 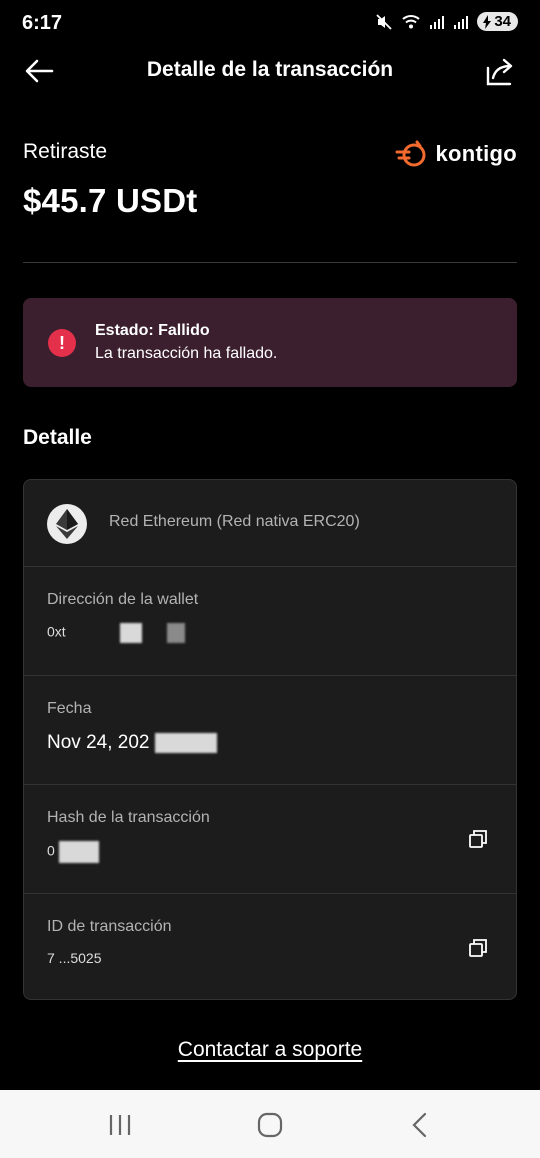 I want to click on date-text: Nov 24, 202, so click(x=98, y=742).